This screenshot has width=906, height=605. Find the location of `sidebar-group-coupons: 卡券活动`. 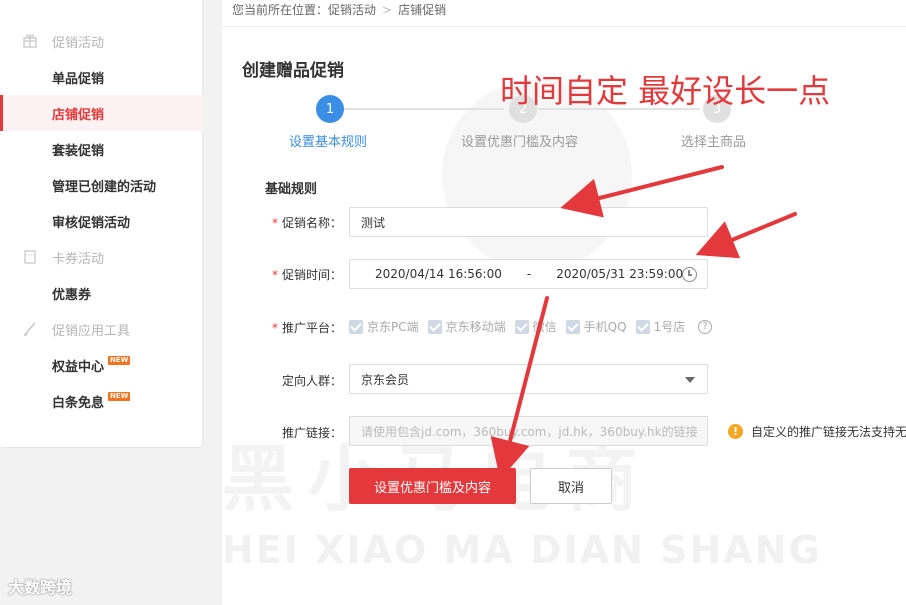

sidebar-group-coupons: 卡券活动 is located at coordinates (101, 257).